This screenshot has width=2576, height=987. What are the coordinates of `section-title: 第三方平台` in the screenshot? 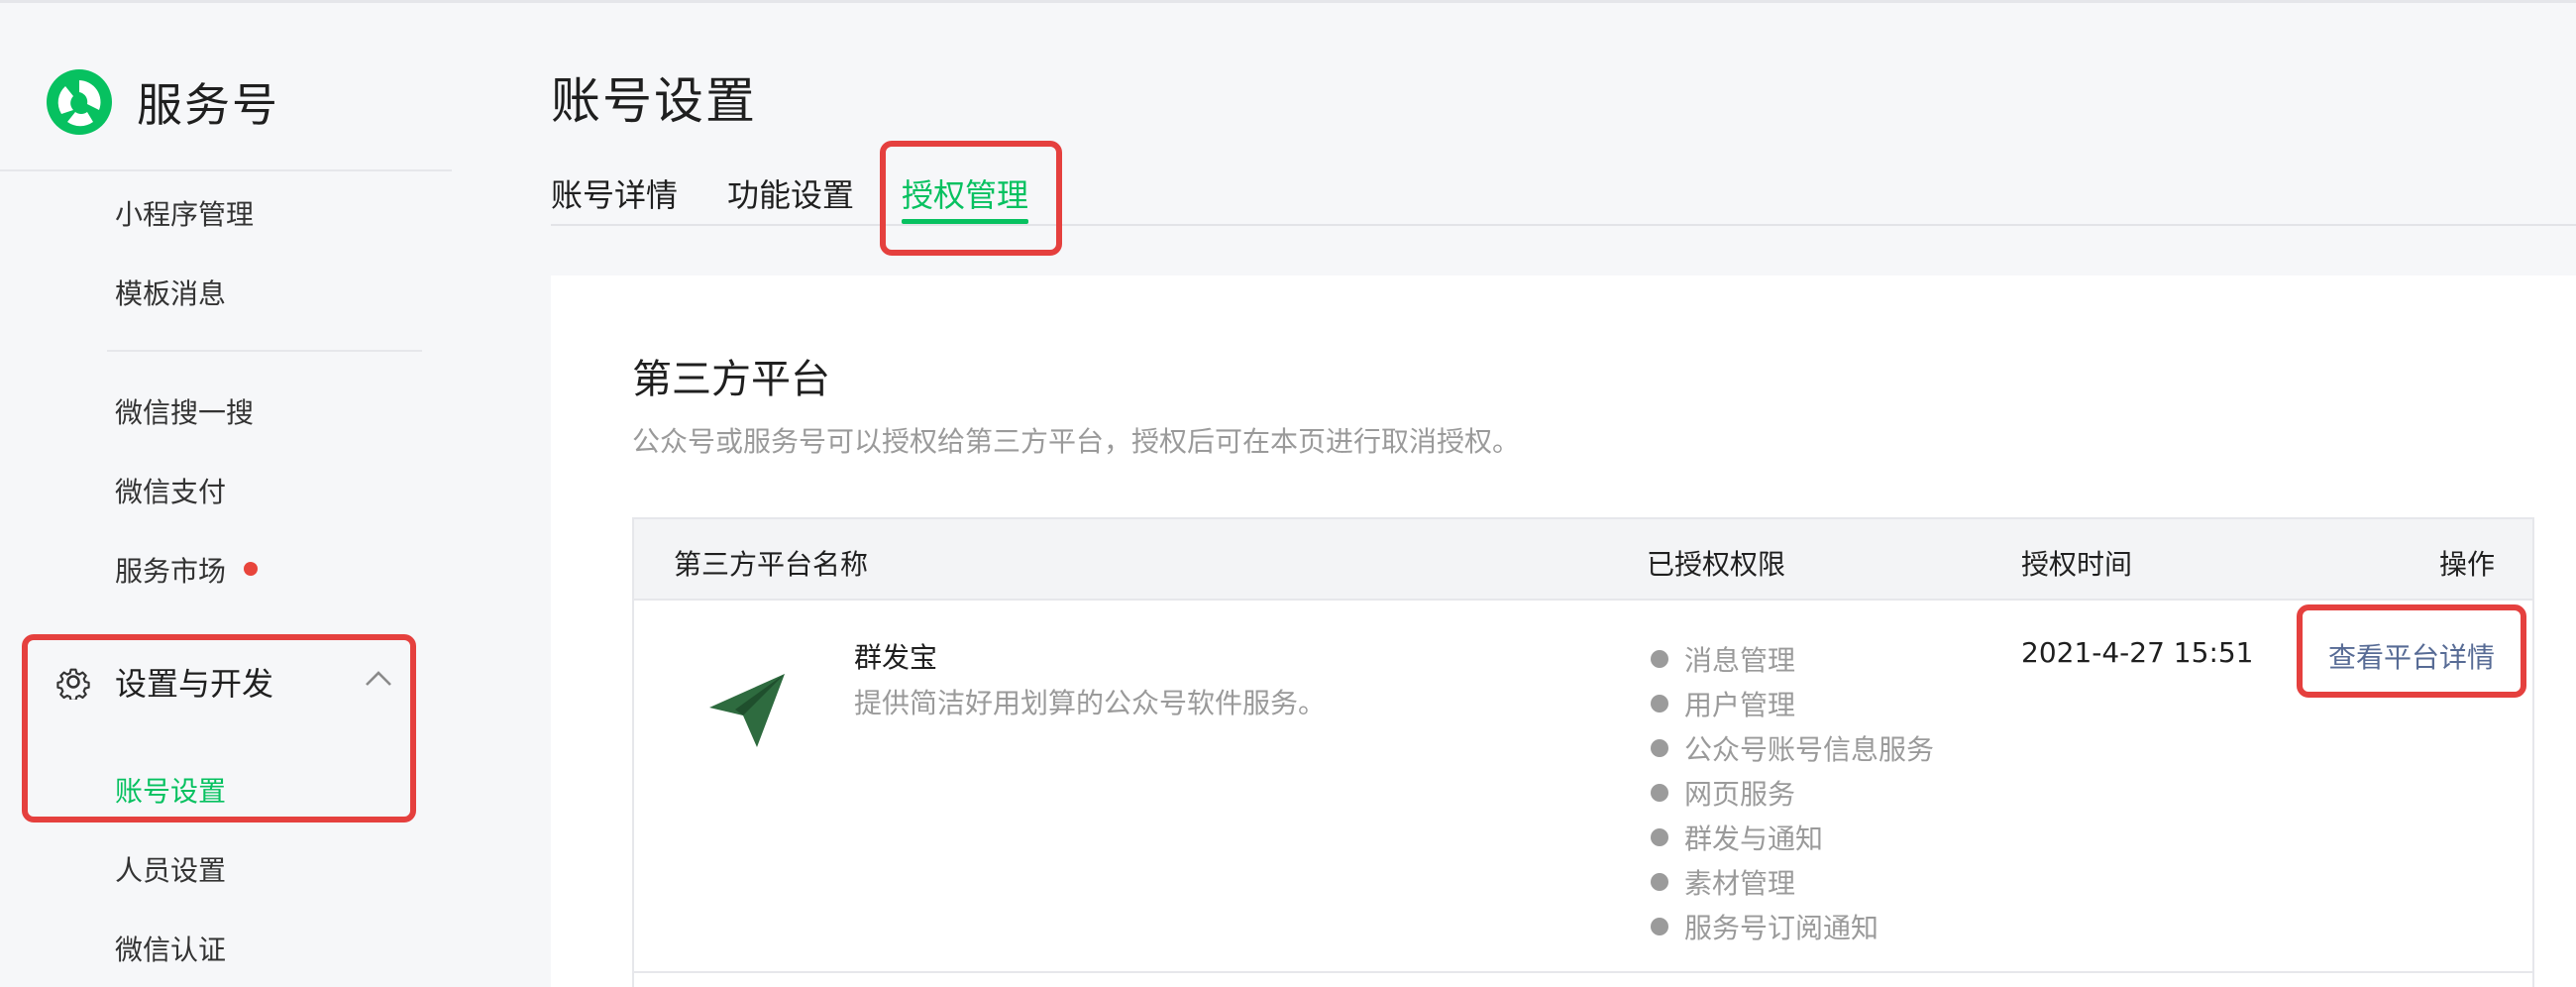 It's located at (731, 379).